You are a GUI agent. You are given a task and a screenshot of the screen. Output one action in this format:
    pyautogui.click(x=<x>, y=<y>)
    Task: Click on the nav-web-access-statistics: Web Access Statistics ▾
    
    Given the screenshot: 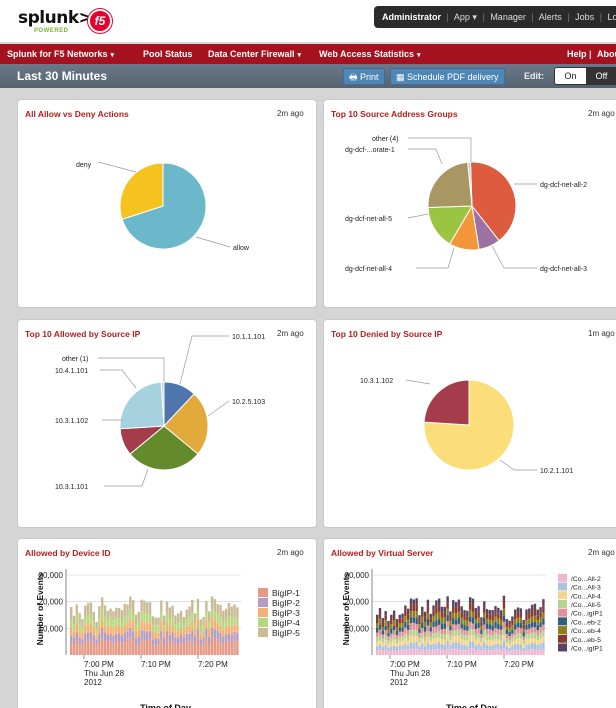 What is the action you would take?
    pyautogui.click(x=370, y=54)
    